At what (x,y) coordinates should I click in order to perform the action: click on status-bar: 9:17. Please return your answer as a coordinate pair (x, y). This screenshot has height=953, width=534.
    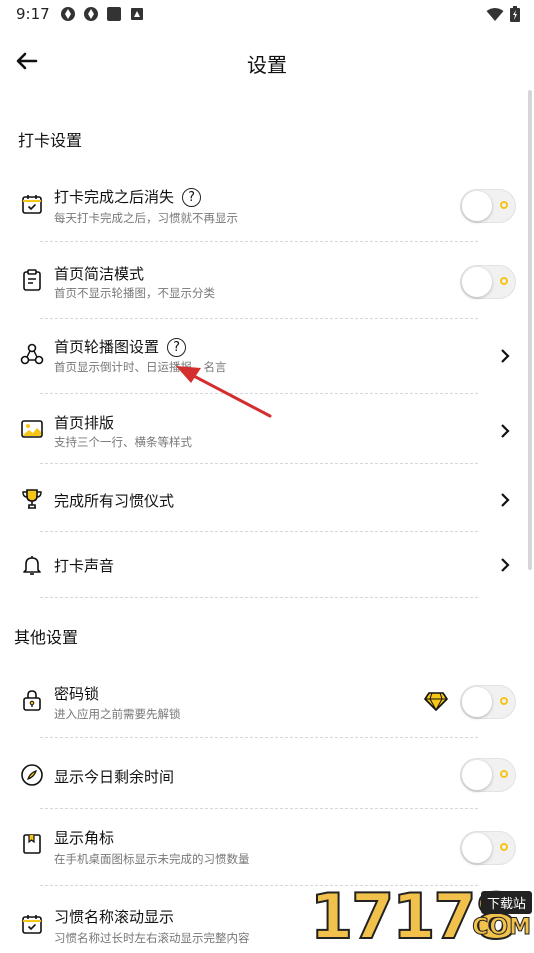
    Looking at the image, I should click on (267, 14).